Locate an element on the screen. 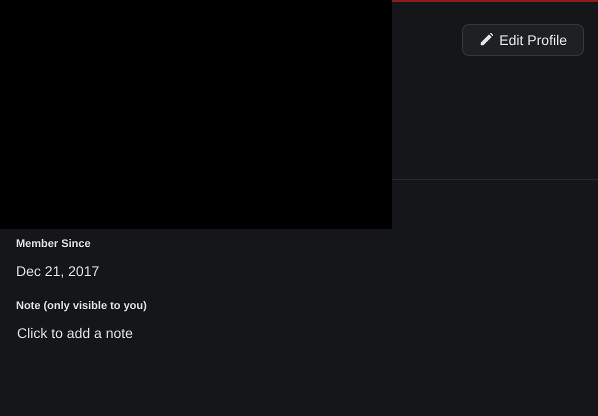  member-since-date: Dec 21, 2017 is located at coordinates (58, 271).